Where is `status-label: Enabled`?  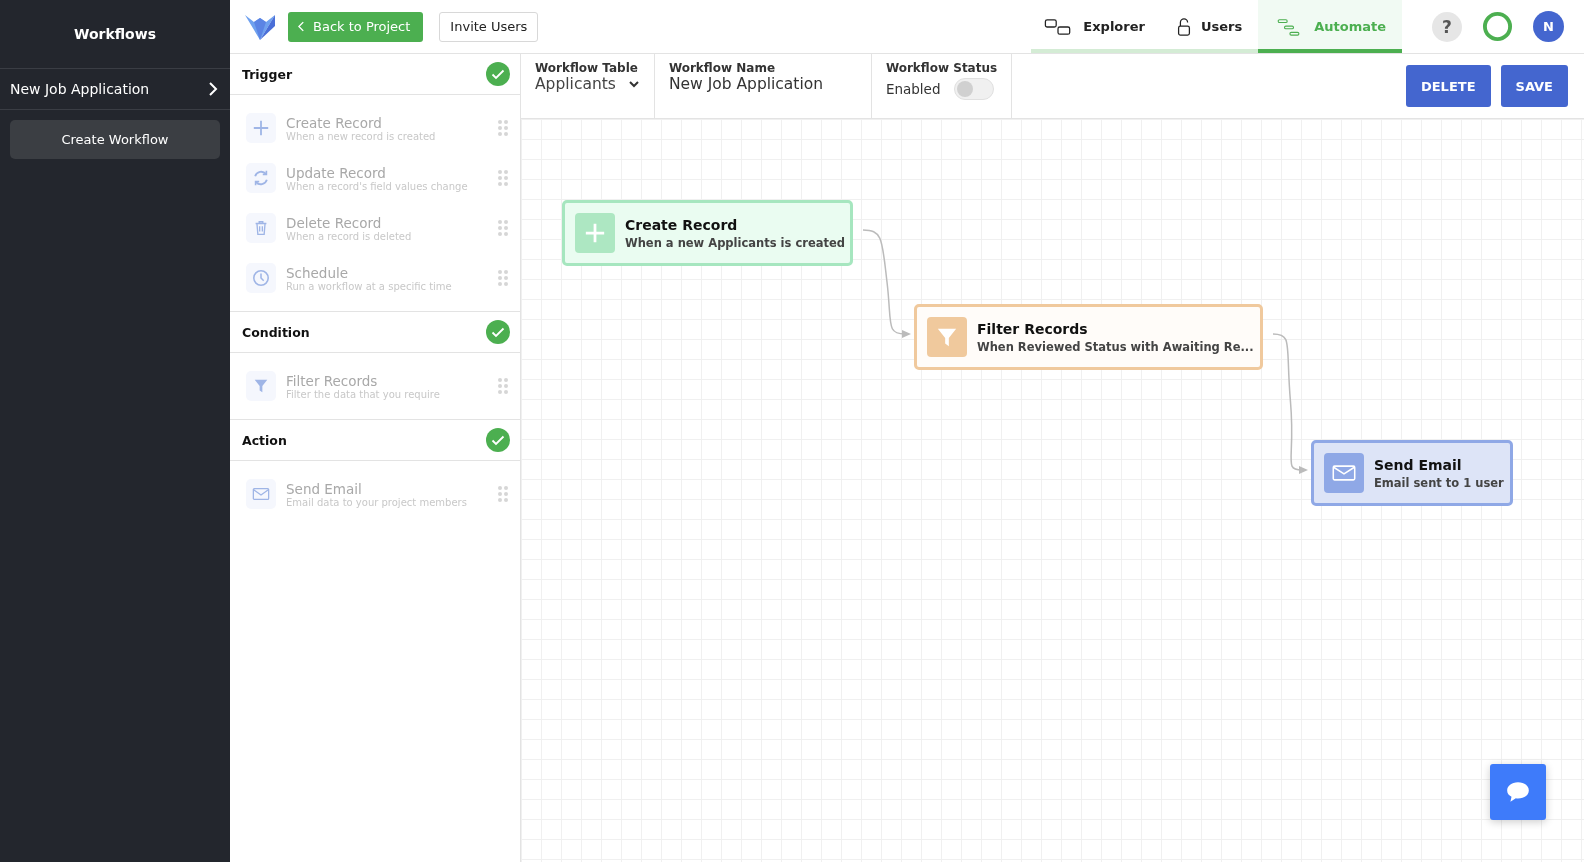
status-label: Enabled is located at coordinates (913, 89).